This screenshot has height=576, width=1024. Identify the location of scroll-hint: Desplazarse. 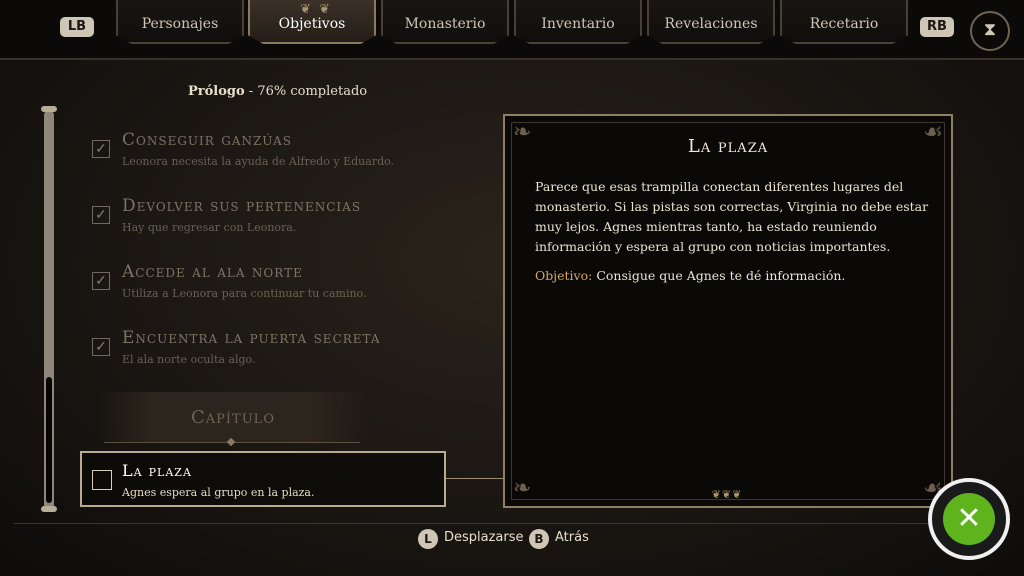
(484, 537).